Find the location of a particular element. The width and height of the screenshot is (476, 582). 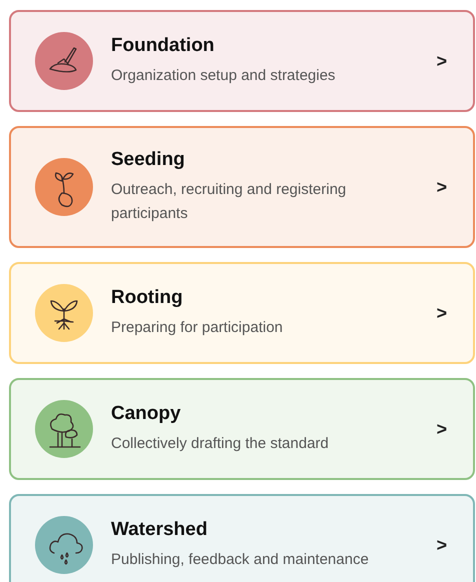

stage-title: Seeding is located at coordinates (148, 160).